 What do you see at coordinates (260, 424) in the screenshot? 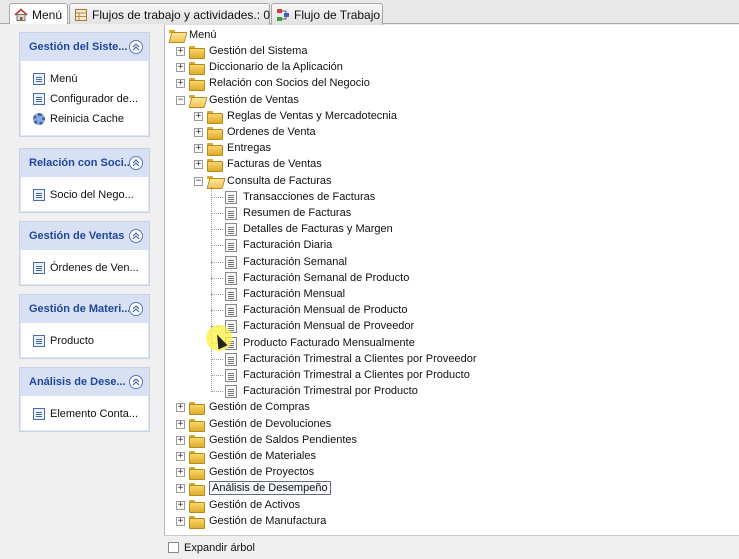
I see `tree-folder-node: Gestión de Devoluciones` at bounding box center [260, 424].